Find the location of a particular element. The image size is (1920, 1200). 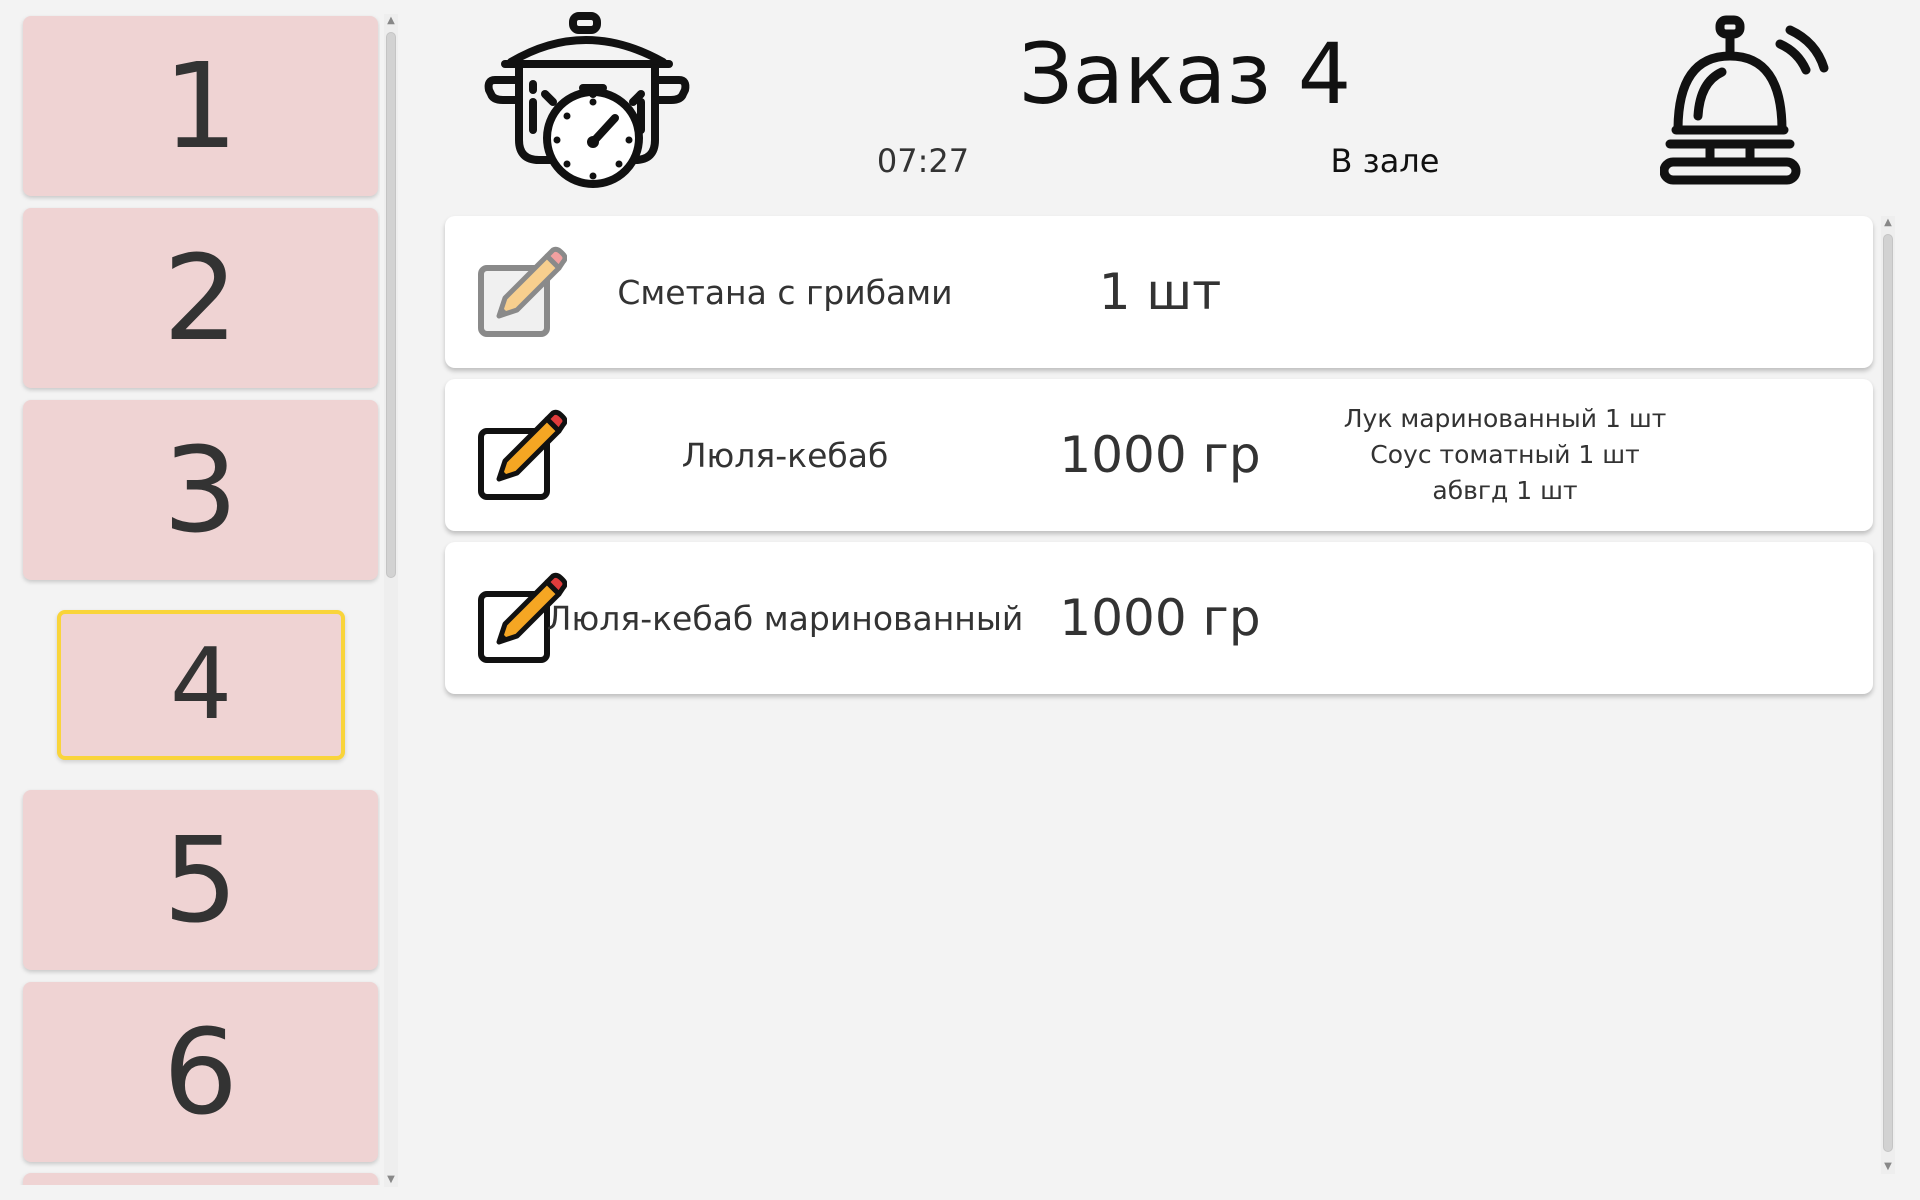

order-item-card: Люля-кебаб маринованный 1000 гр is located at coordinates (1159, 618).